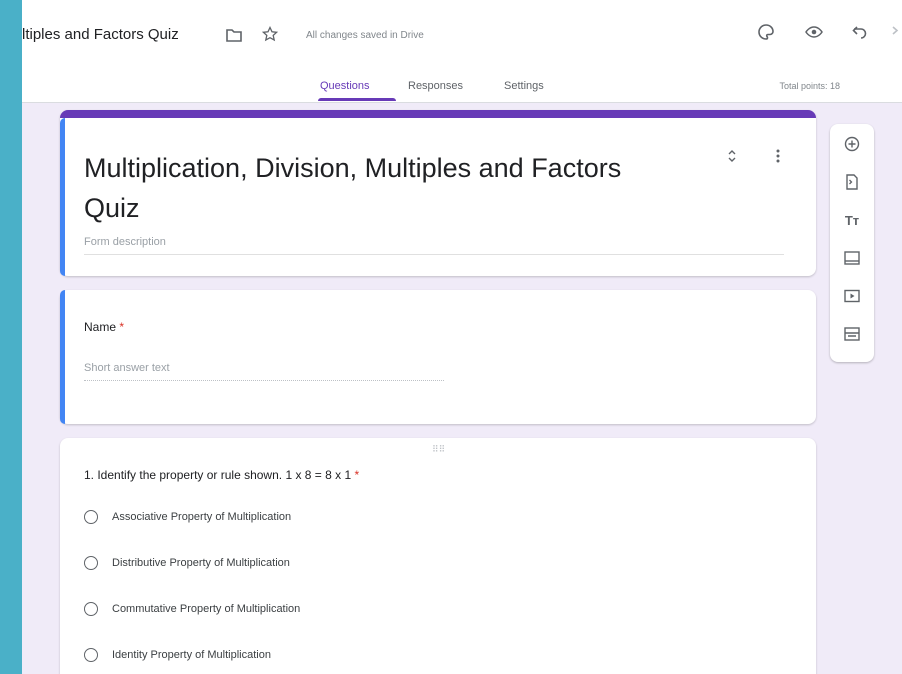  Describe the element at coordinates (809, 86) in the screenshot. I see `total-points: Total points: 18` at that location.